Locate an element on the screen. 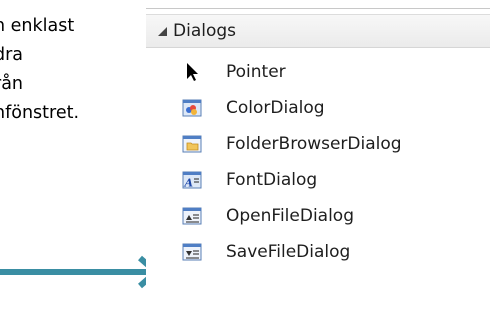 The width and height of the screenshot is (490, 314). collapse-triangle-icon is located at coordinates (162, 31).